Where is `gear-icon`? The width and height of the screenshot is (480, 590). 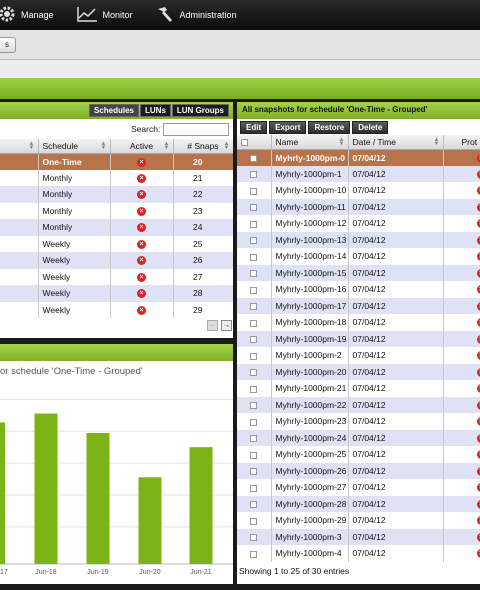 gear-icon is located at coordinates (10, 15).